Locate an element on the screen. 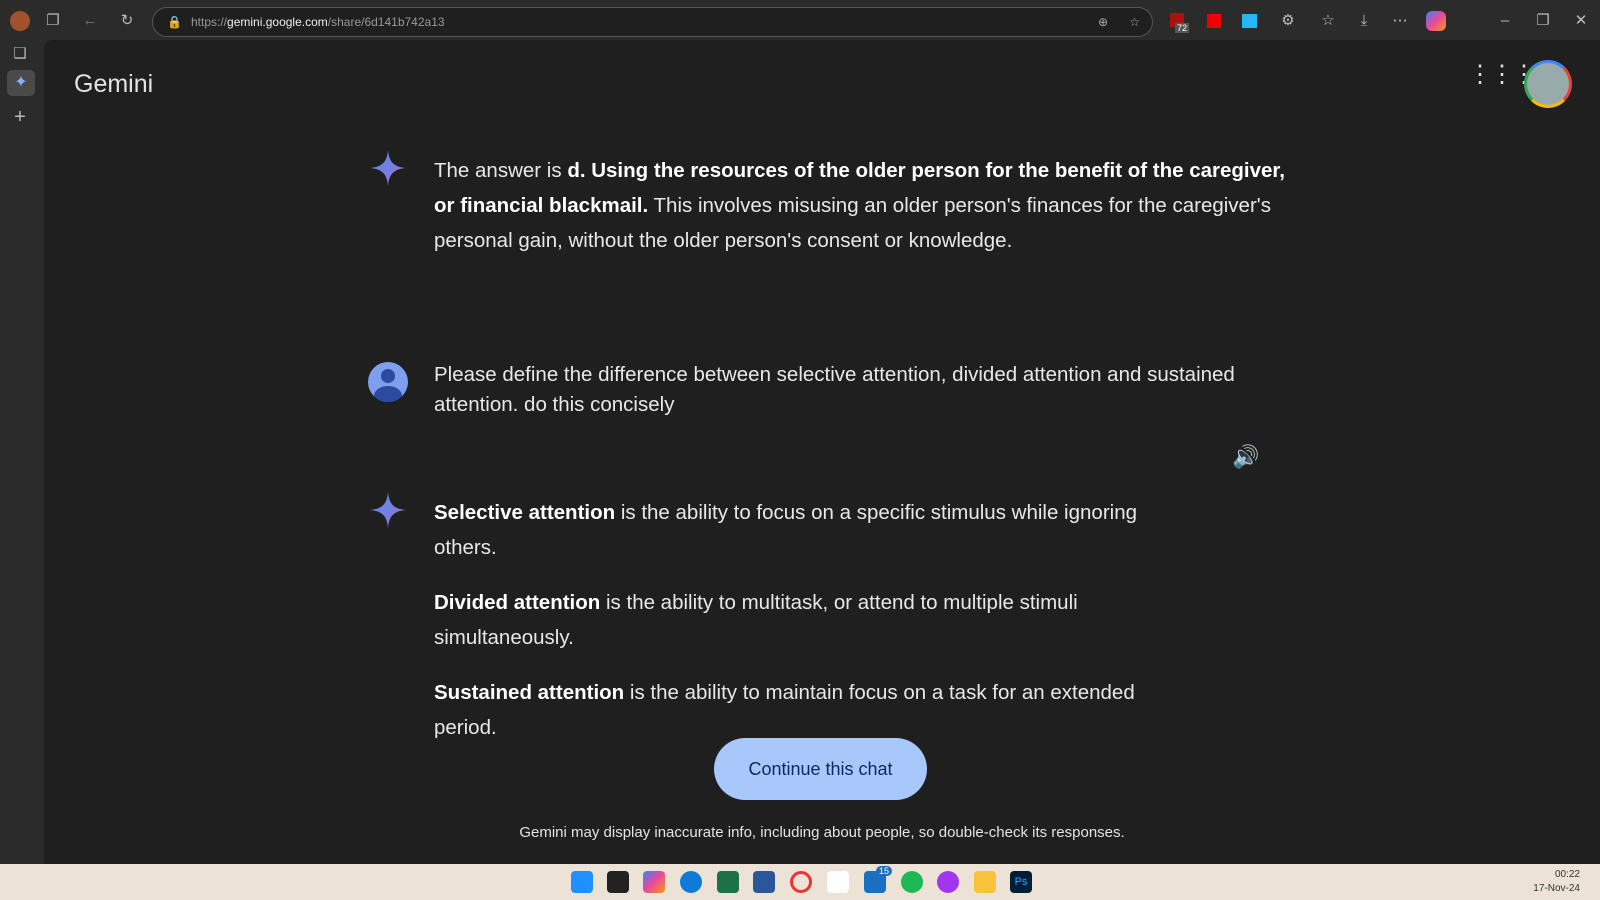  url-path: /share/6d141b742a13 is located at coordinates (386, 22).